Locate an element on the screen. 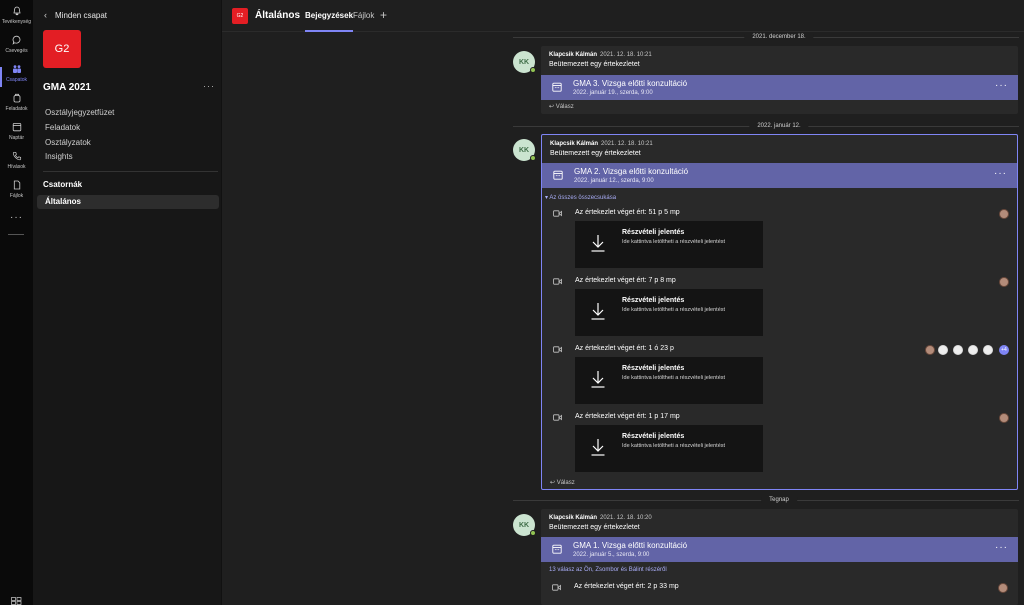  rail-label: Feladatok is located at coordinates (16, 109).